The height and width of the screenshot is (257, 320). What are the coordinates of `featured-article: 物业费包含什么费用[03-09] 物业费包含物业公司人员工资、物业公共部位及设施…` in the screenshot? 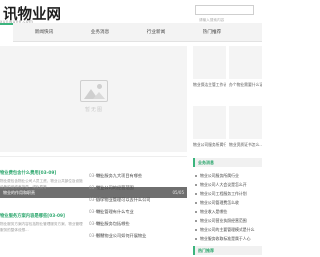 It's located at (42, 180).